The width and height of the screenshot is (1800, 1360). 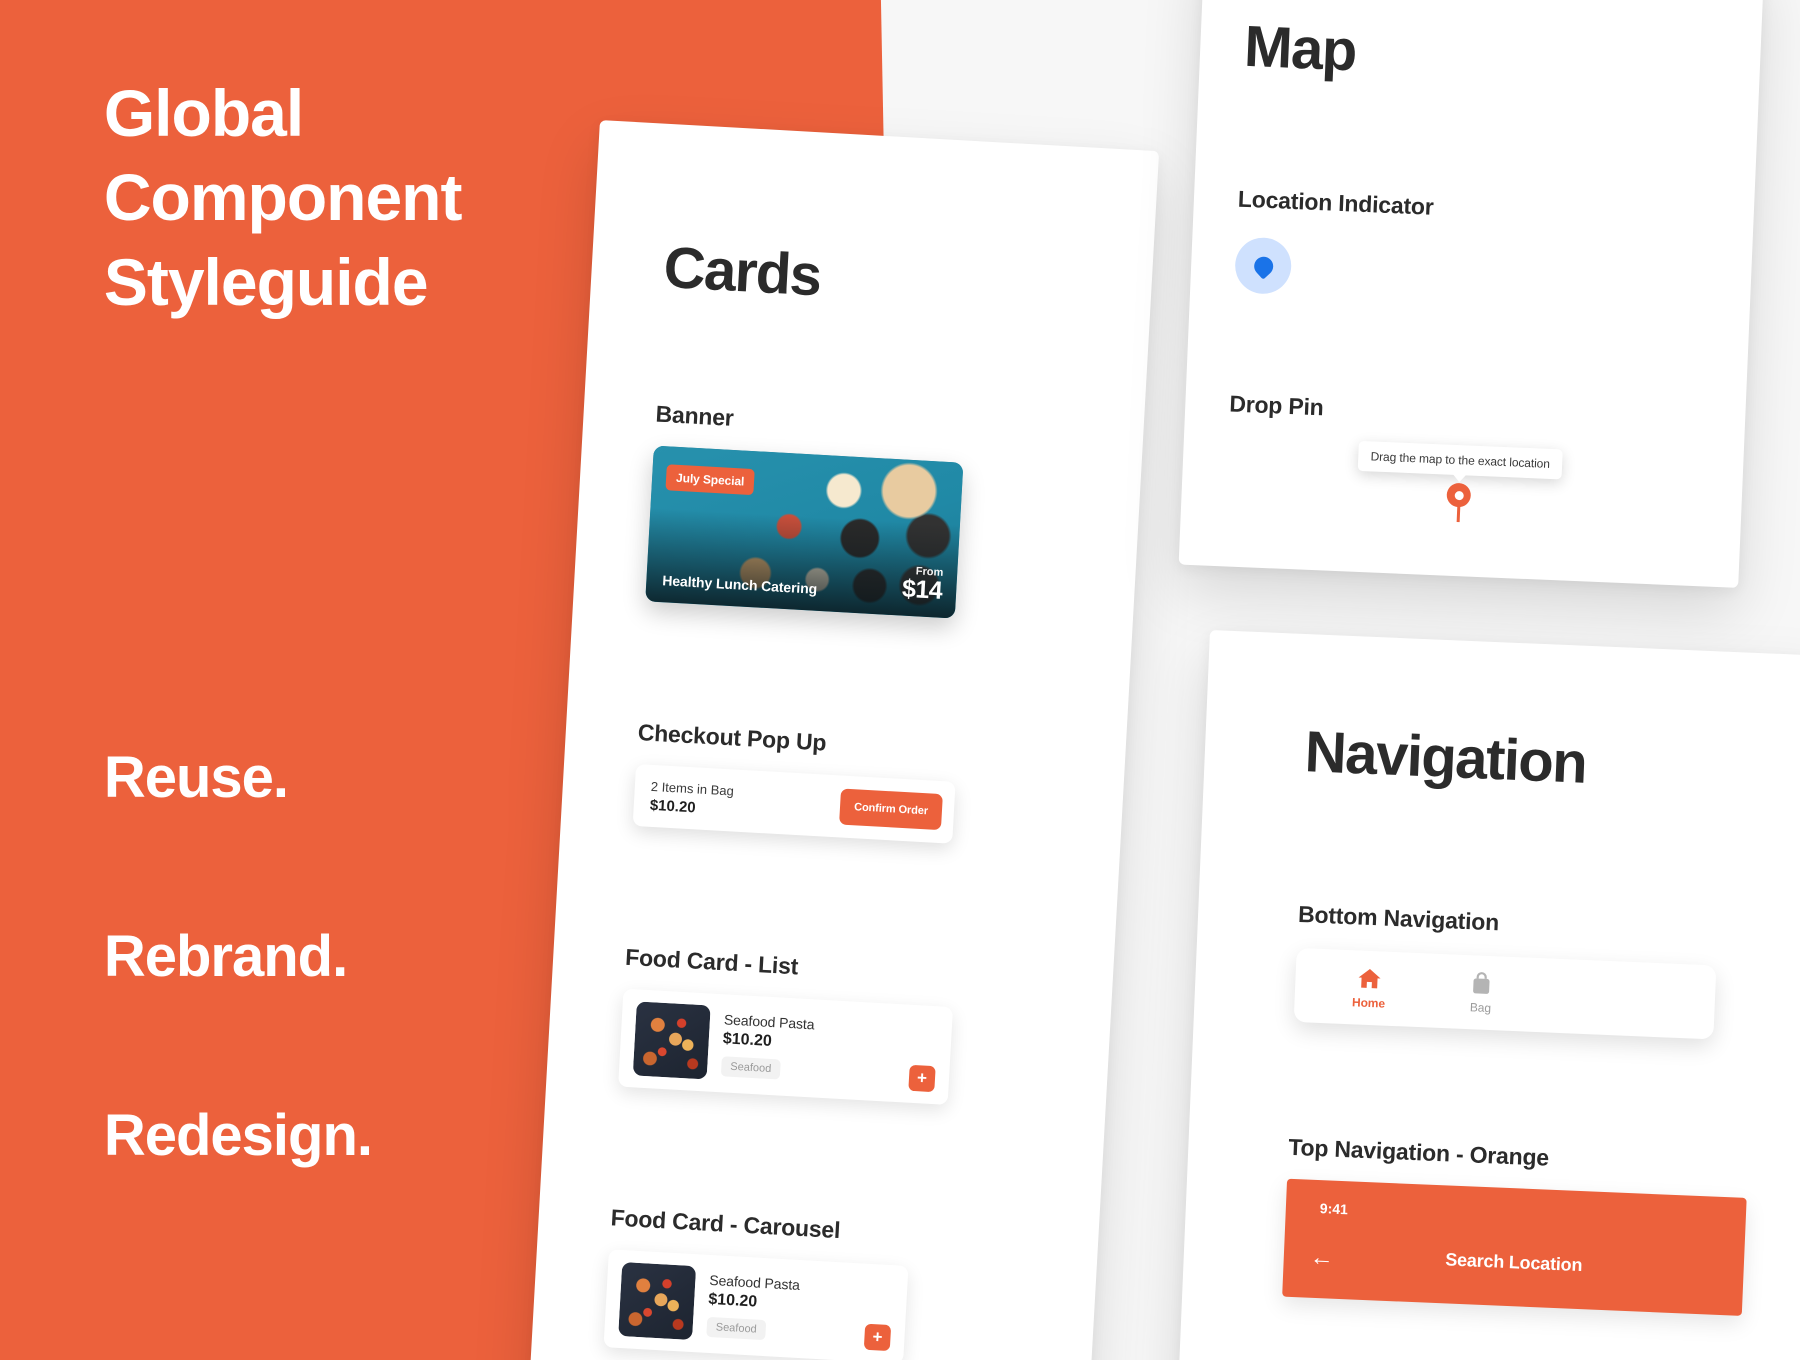 I want to click on nav-item-bag-label: Bag, so click(x=1480, y=1007).